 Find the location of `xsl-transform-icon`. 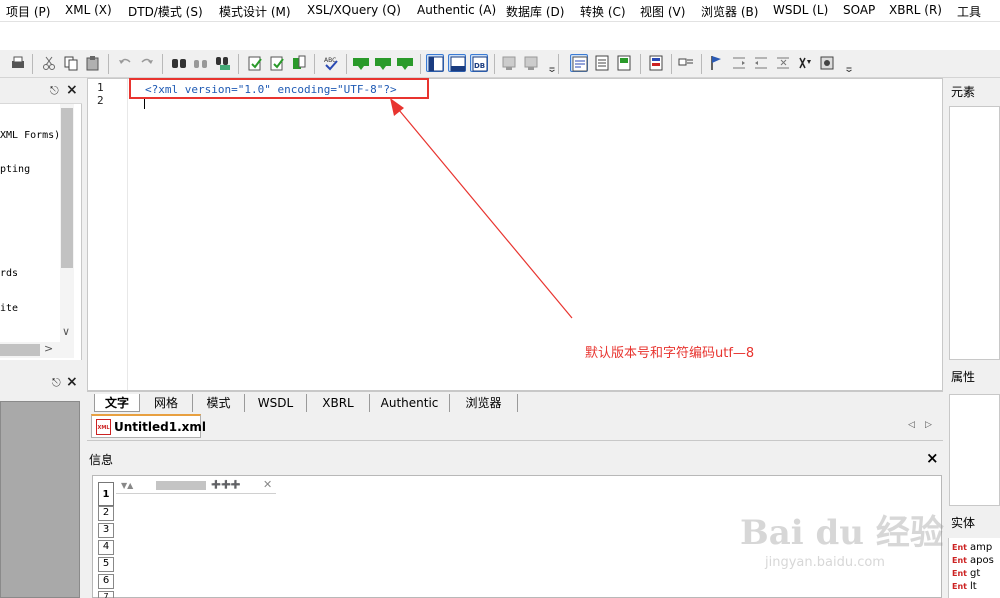

xsl-transform-icon is located at coordinates (361, 63).